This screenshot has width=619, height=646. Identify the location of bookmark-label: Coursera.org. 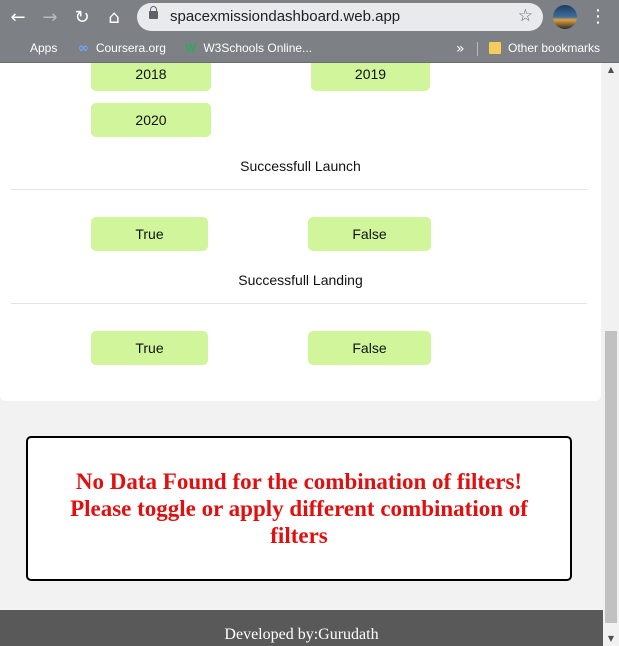
(130, 48).